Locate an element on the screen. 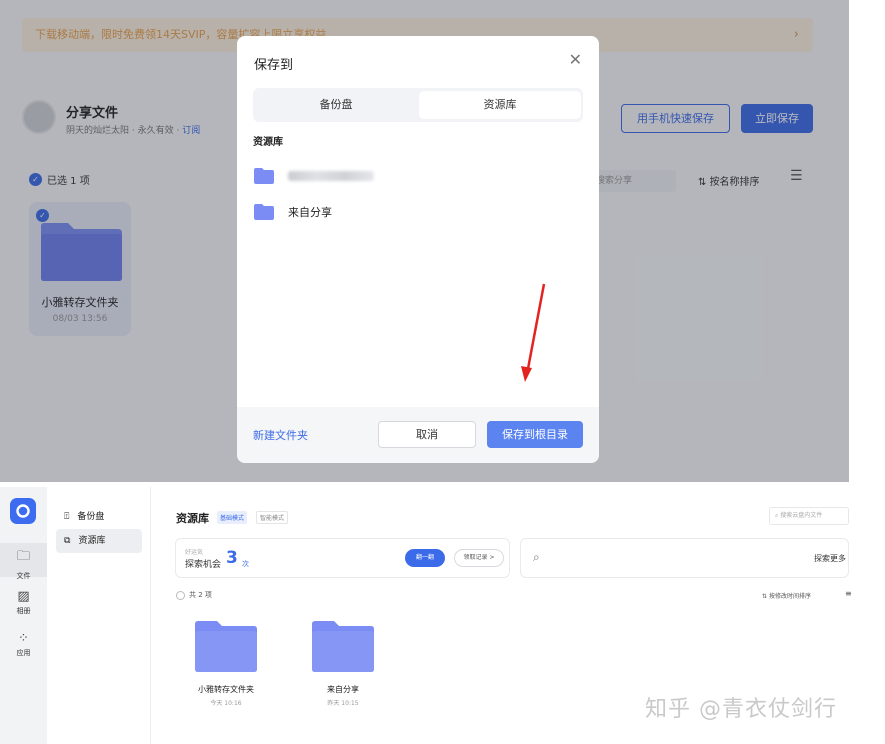 The image size is (885, 744). folder-row-label: 来自分享 is located at coordinates (310, 212).